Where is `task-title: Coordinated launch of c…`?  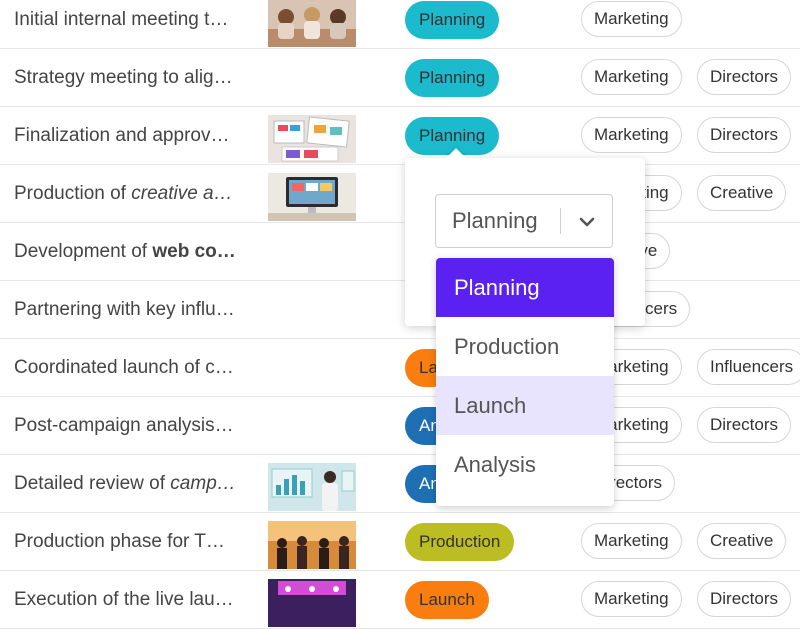
task-title: Coordinated launch of c… is located at coordinates (132, 367).